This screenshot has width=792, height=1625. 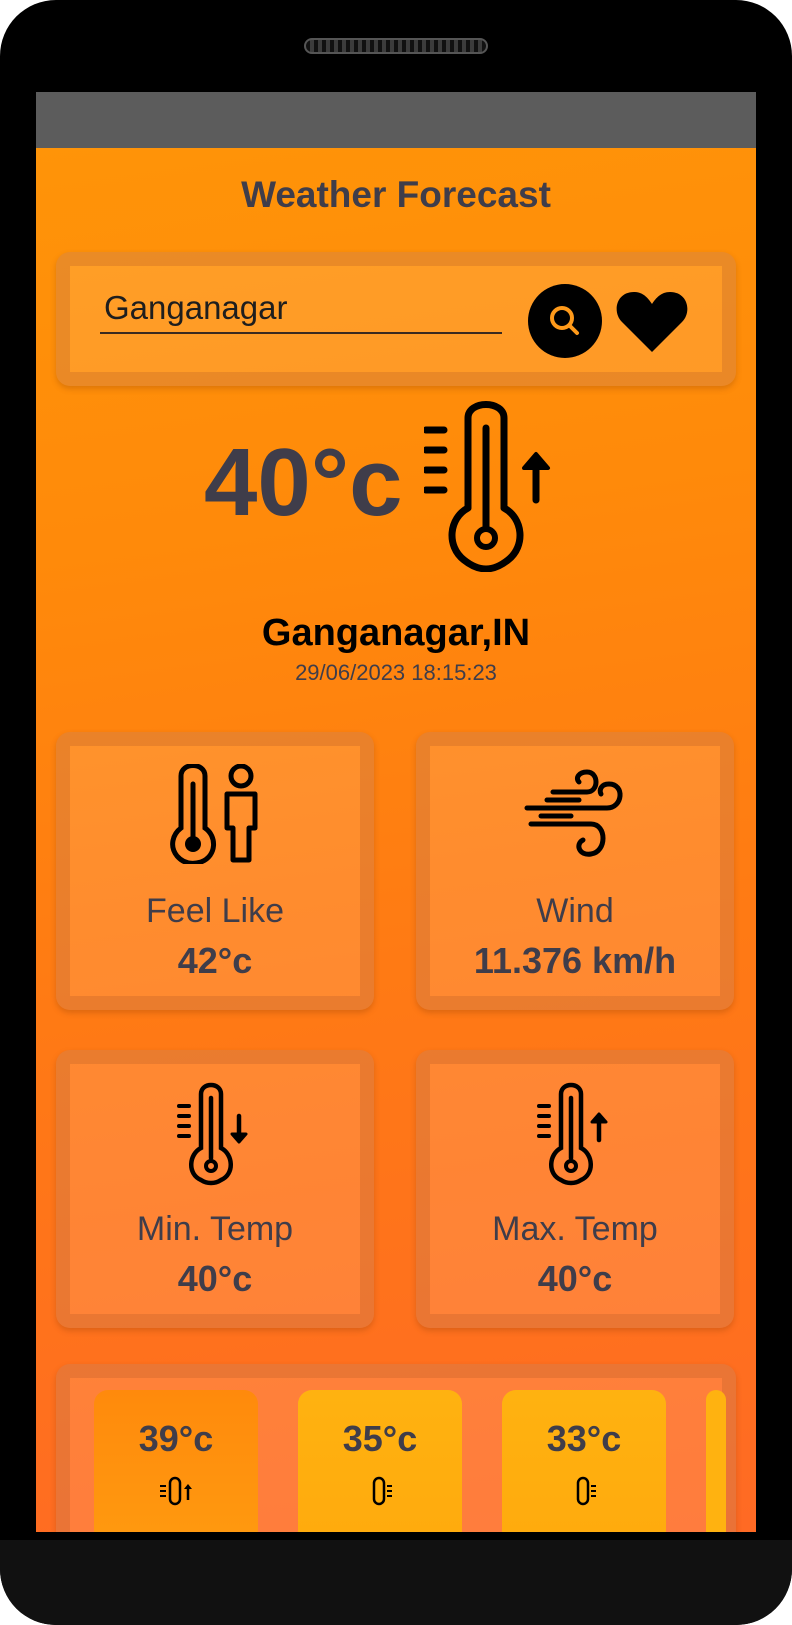 I want to click on forecast-temp: 39°c, so click(x=176, y=1438).